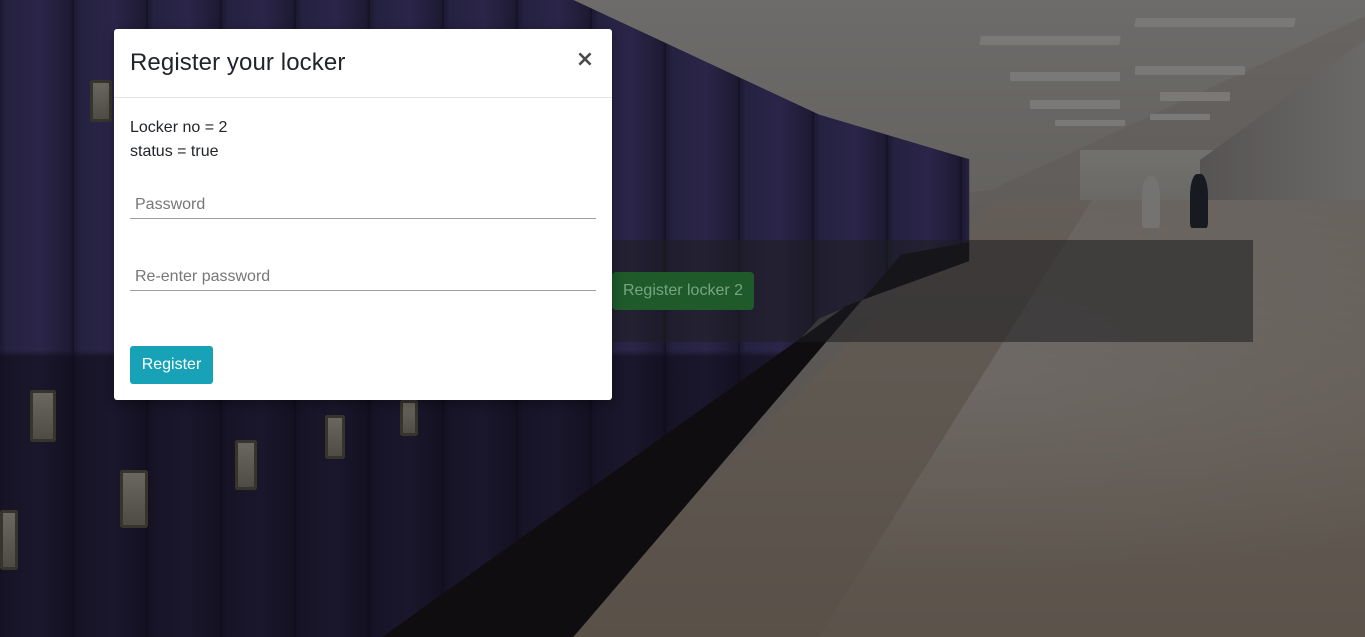  What do you see at coordinates (238, 62) in the screenshot?
I see `modal-title: Register your locker` at bounding box center [238, 62].